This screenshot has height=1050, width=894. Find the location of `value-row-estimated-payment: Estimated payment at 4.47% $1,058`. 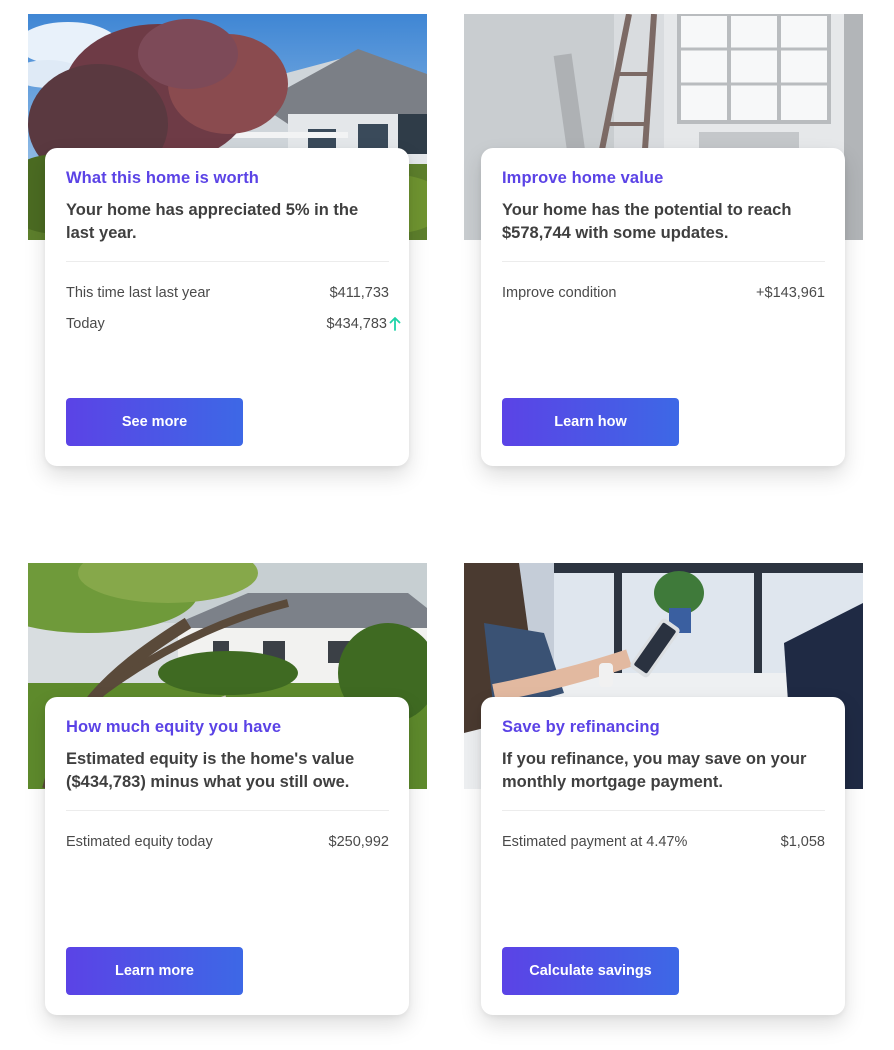

value-row-estimated-payment: Estimated payment at 4.47% $1,058 is located at coordinates (663, 842).